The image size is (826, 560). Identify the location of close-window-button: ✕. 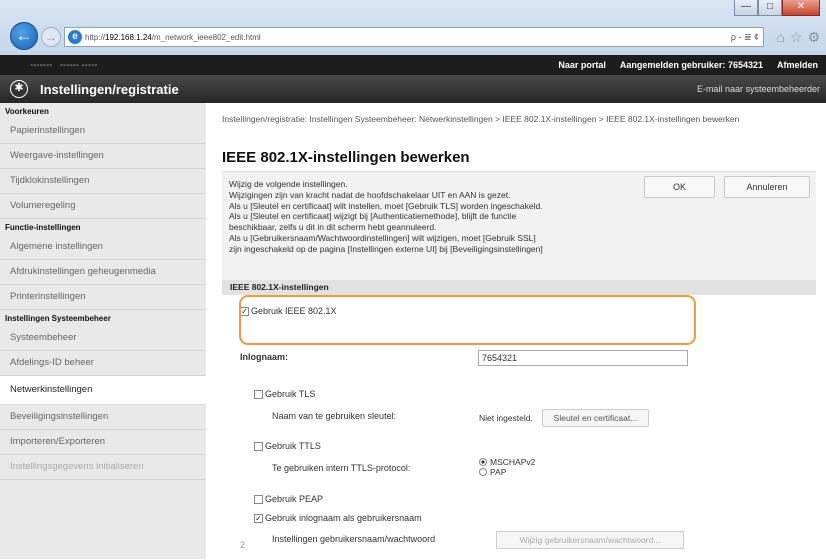
(801, 8).